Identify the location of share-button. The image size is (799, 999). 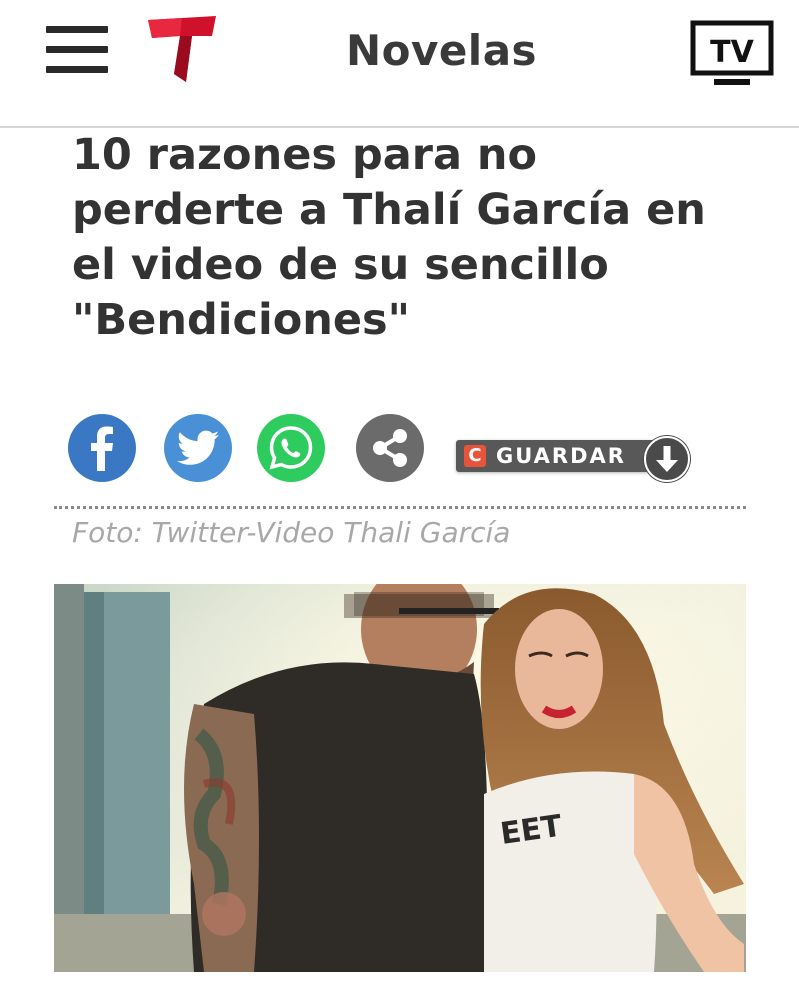
(390, 448).